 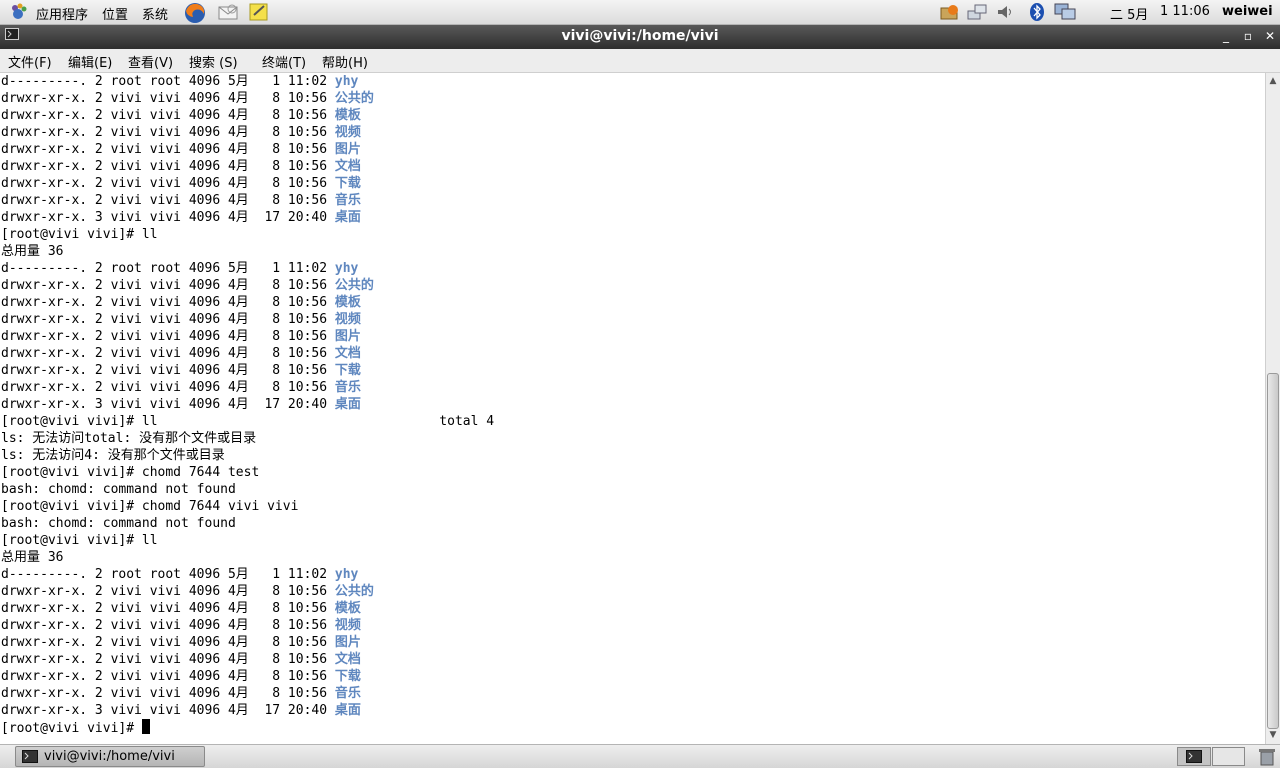 I want to click on terminal-line: ls: 无法访问total: 没有那个文件或目录, so click(x=128, y=438).